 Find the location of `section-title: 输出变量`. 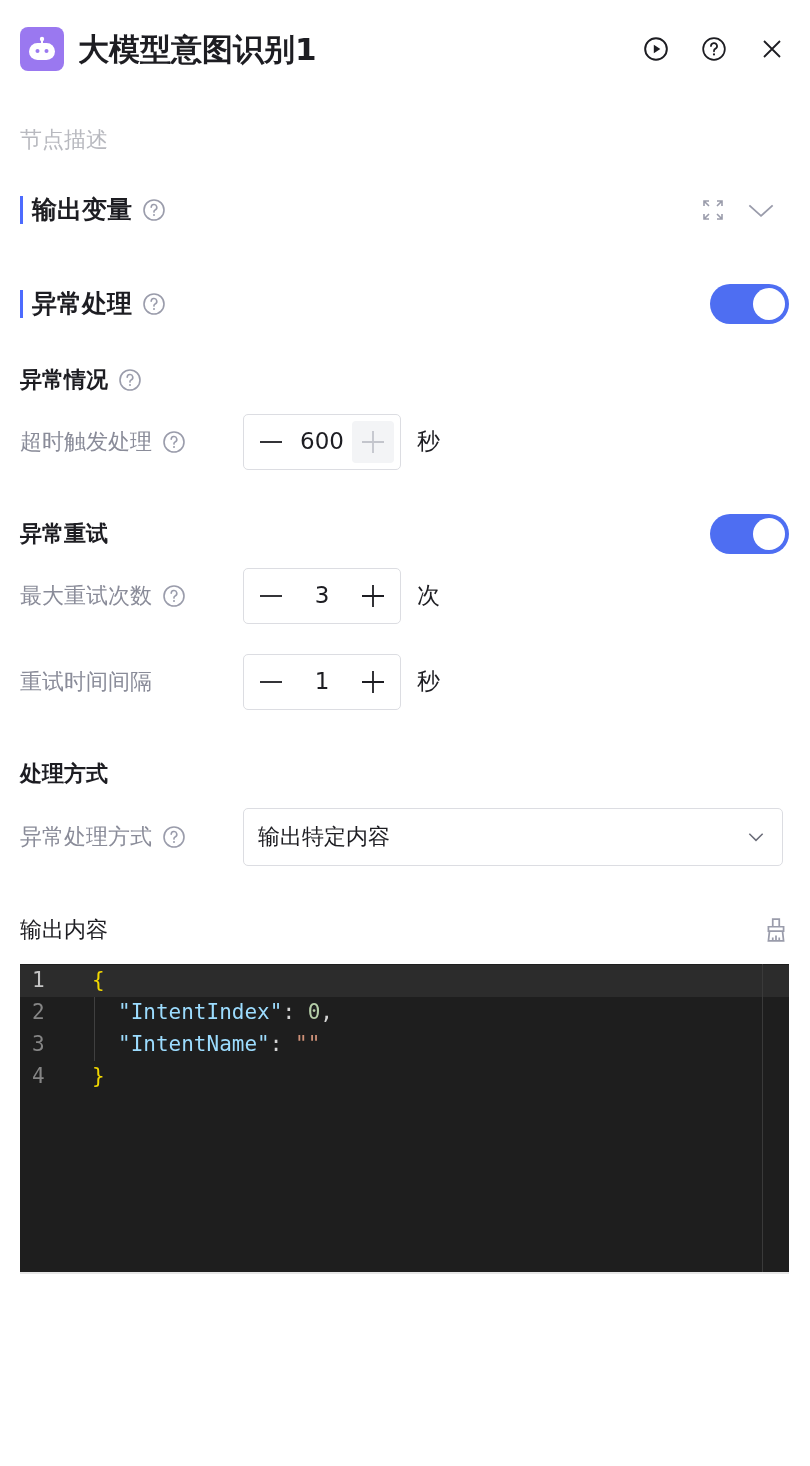

section-title: 输出变量 is located at coordinates (76, 209).